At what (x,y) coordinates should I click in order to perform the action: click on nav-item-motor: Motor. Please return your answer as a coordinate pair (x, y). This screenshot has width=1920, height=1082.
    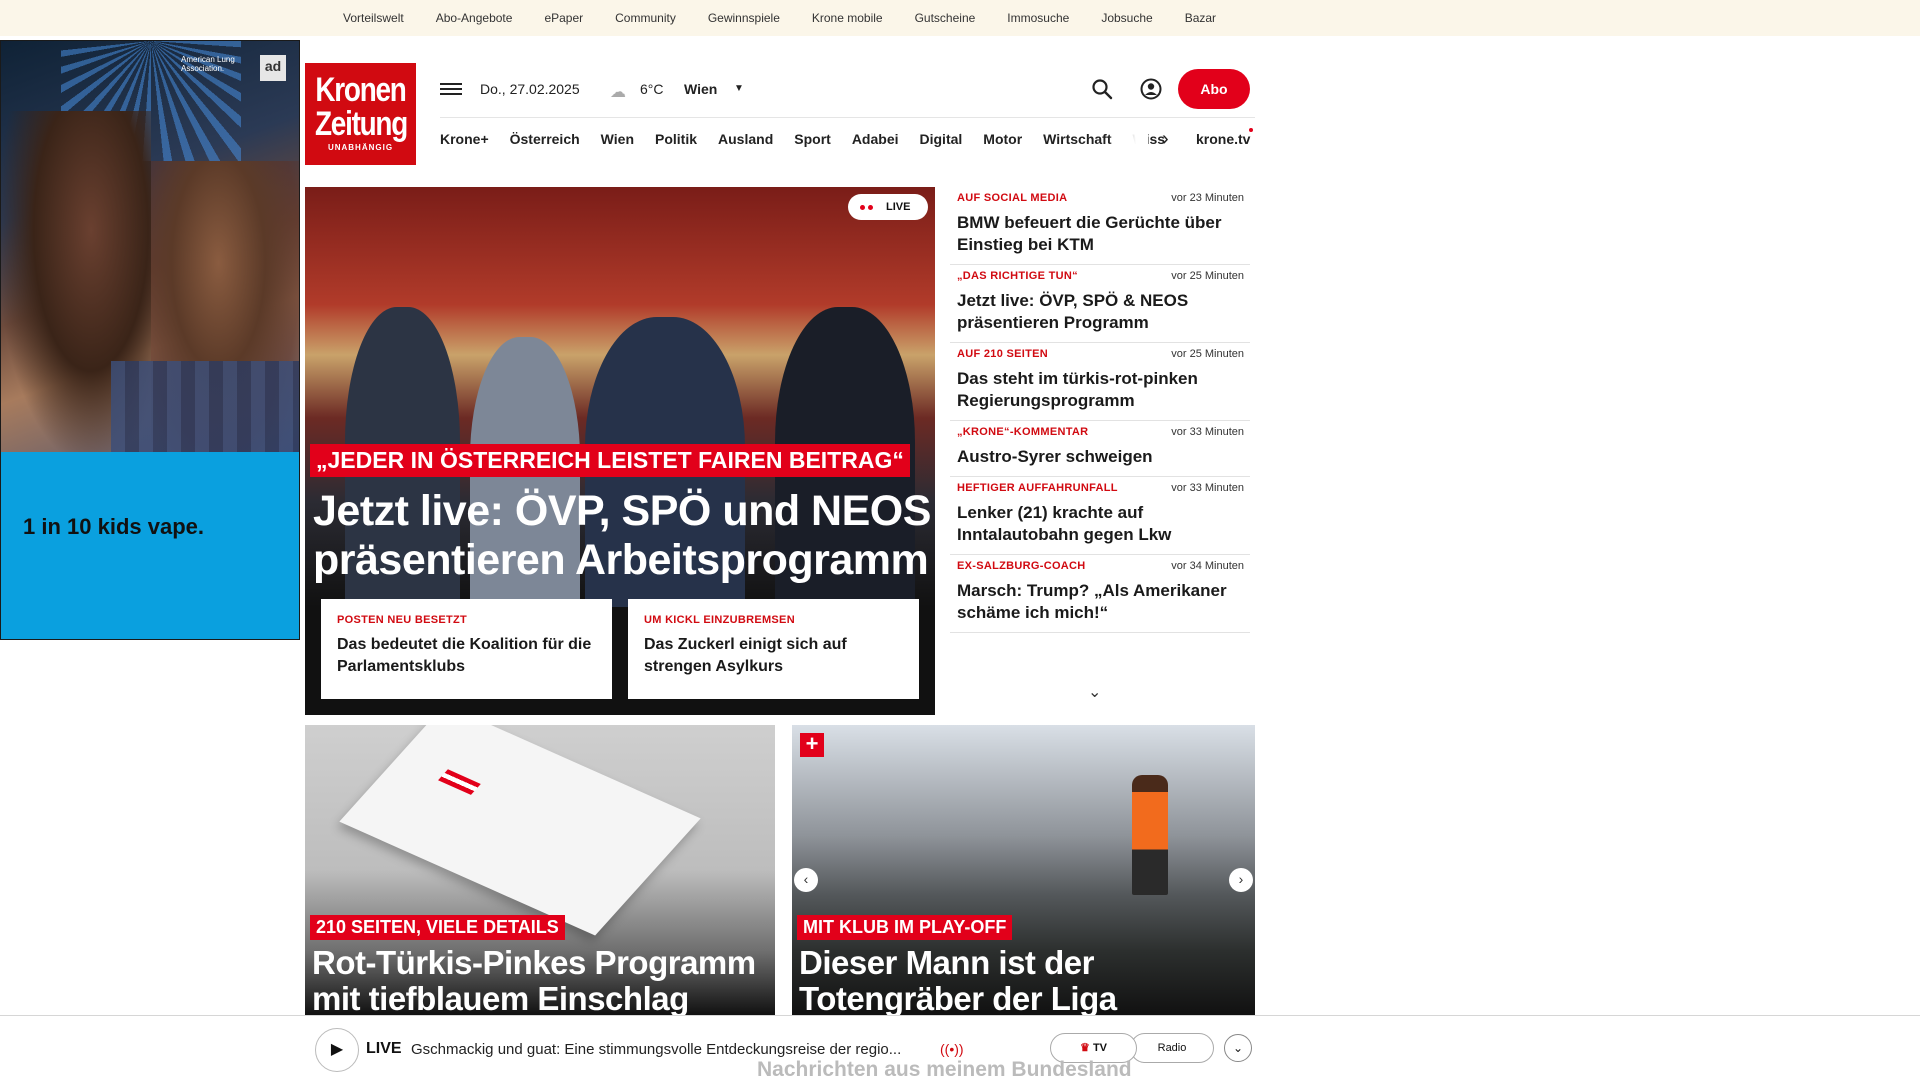
    Looking at the image, I should click on (1002, 139).